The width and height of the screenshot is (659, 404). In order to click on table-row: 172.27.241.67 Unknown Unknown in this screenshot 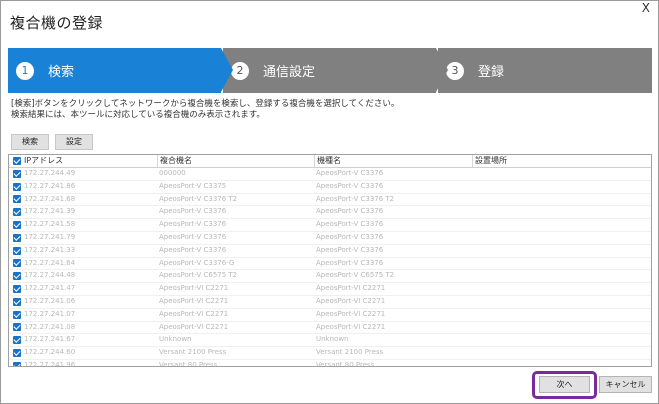, I will do `click(330, 341)`.